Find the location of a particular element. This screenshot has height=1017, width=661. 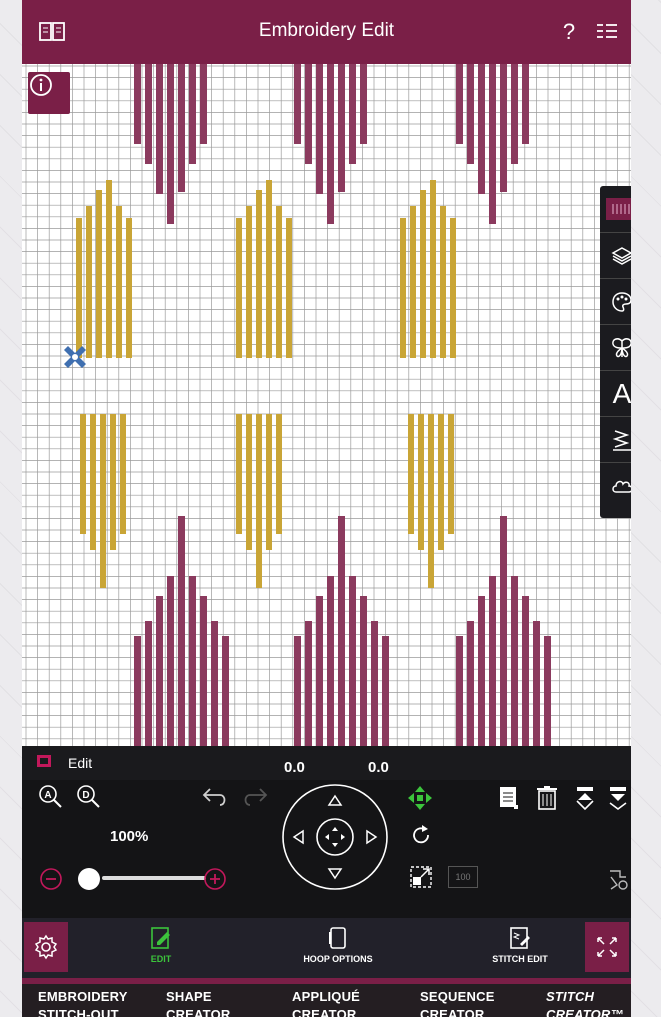

edit-panel-header is located at coordinates (326, 763).